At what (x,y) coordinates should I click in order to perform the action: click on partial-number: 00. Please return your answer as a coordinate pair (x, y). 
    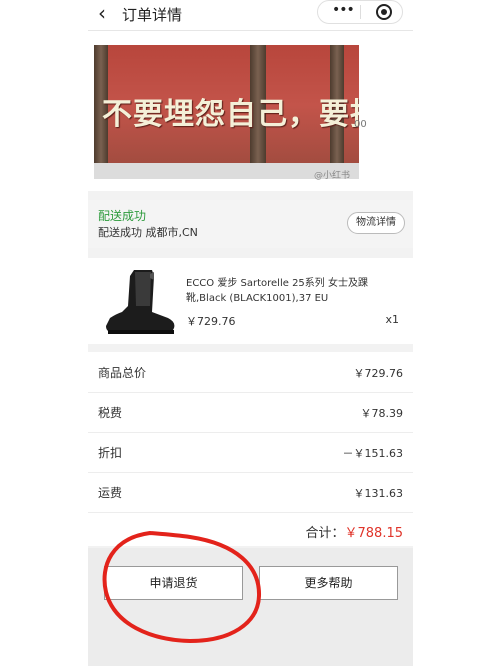
    Looking at the image, I should click on (360, 124).